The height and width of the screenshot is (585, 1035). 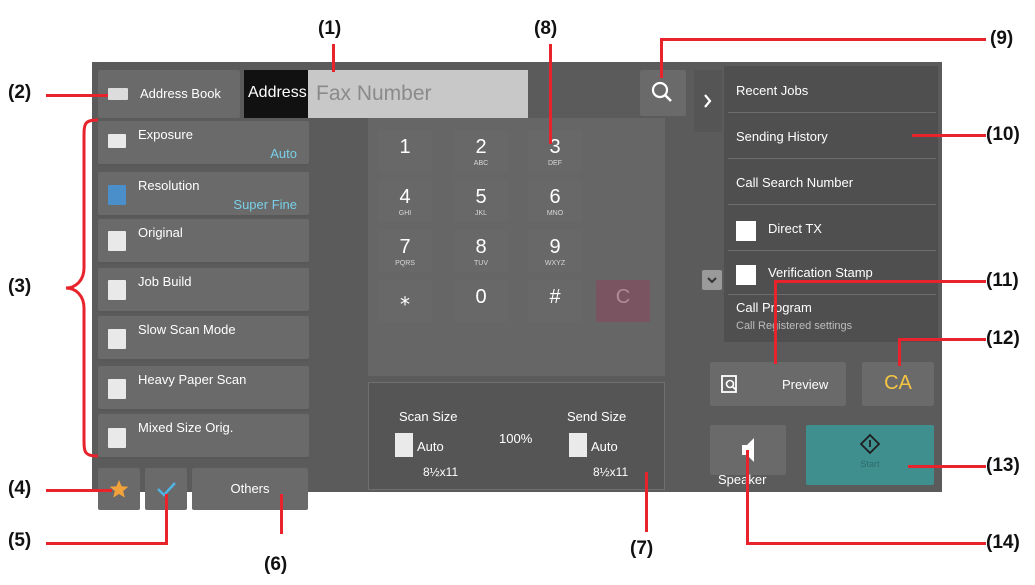 What do you see at coordinates (481, 147) in the screenshot?
I see `key-2-digit: 2` at bounding box center [481, 147].